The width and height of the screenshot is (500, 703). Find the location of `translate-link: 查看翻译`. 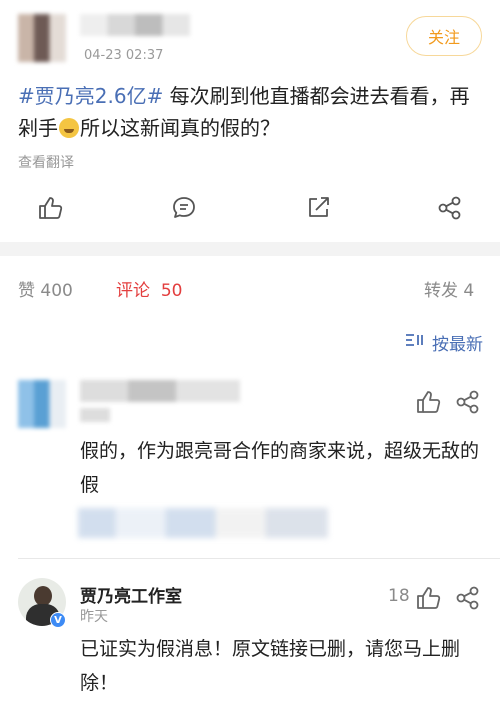

translate-link: 查看翻译 is located at coordinates (46, 162).